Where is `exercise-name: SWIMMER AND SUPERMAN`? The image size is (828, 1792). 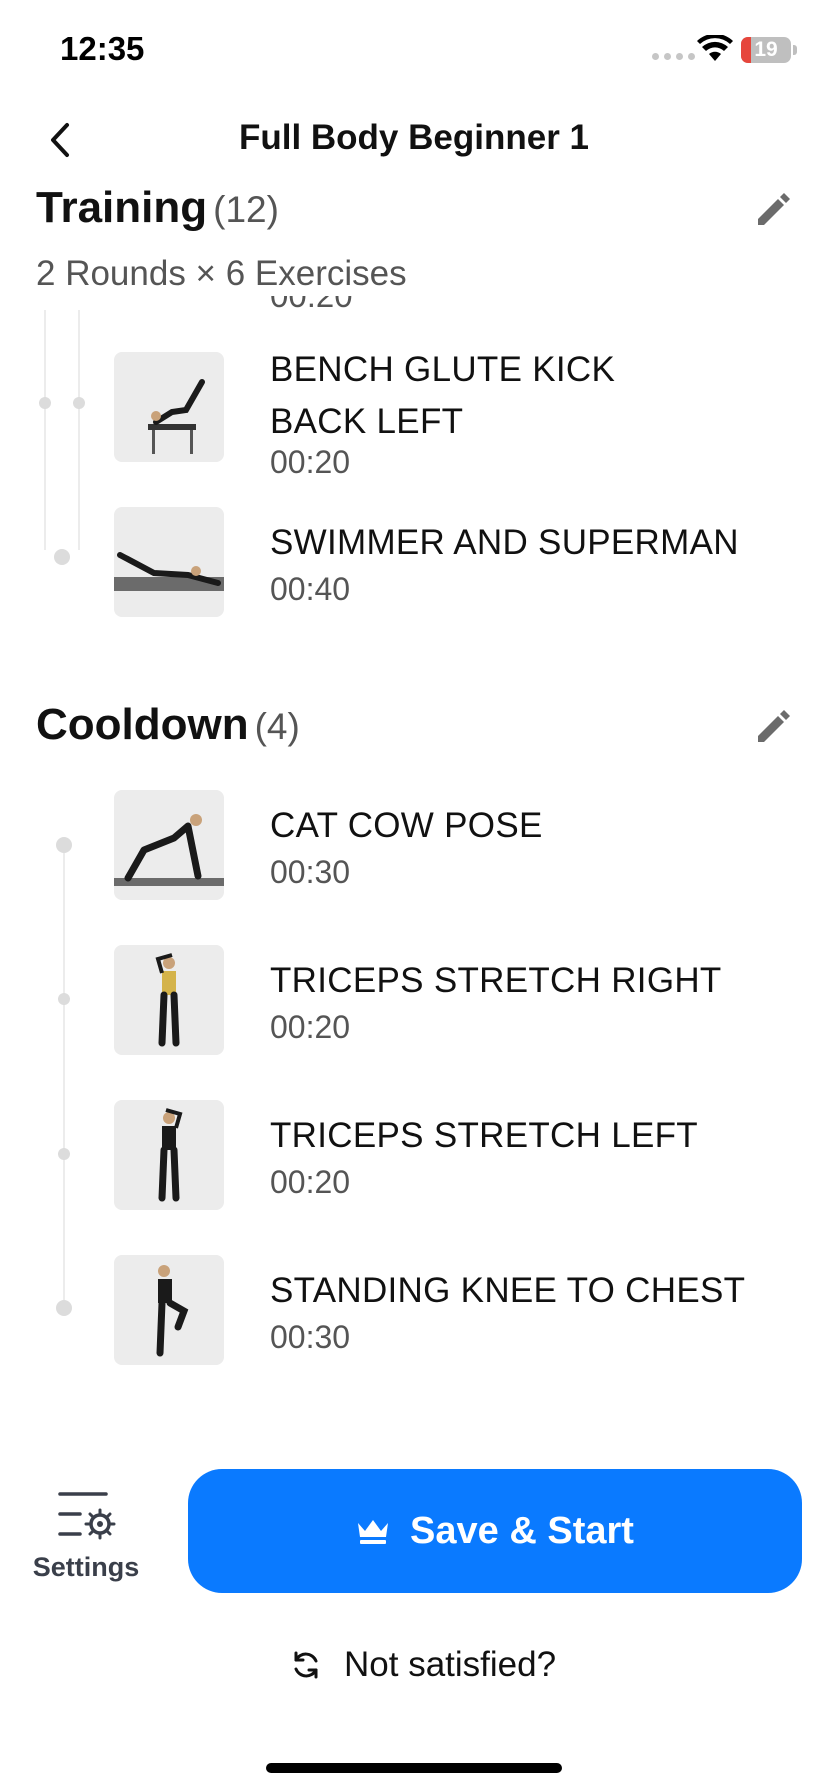 exercise-name: SWIMMER AND SUPERMAN is located at coordinates (504, 542).